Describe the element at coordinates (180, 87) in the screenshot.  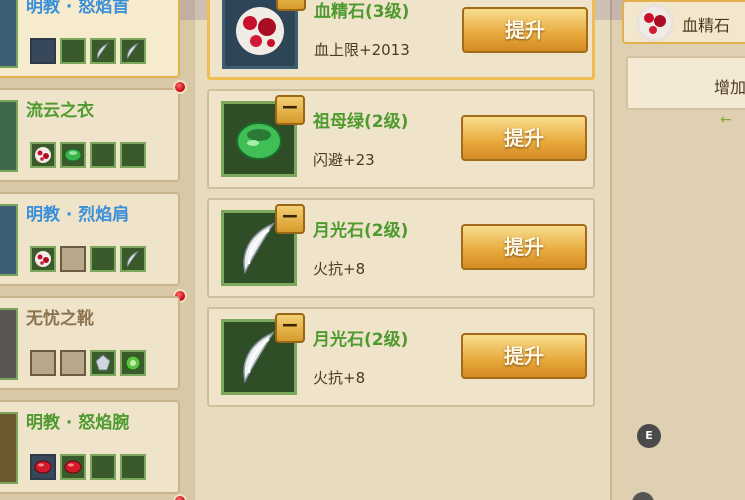
I see `notification-dot` at that location.